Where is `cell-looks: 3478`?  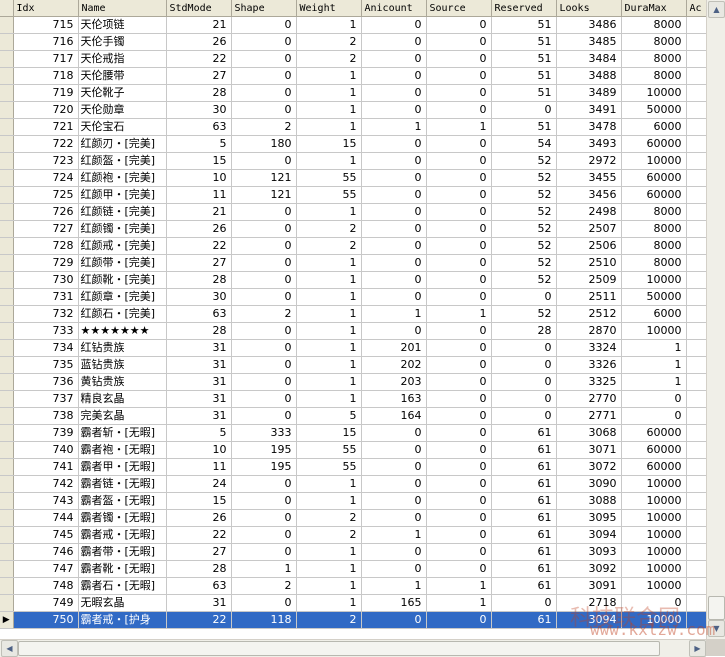 cell-looks: 3478 is located at coordinates (589, 127).